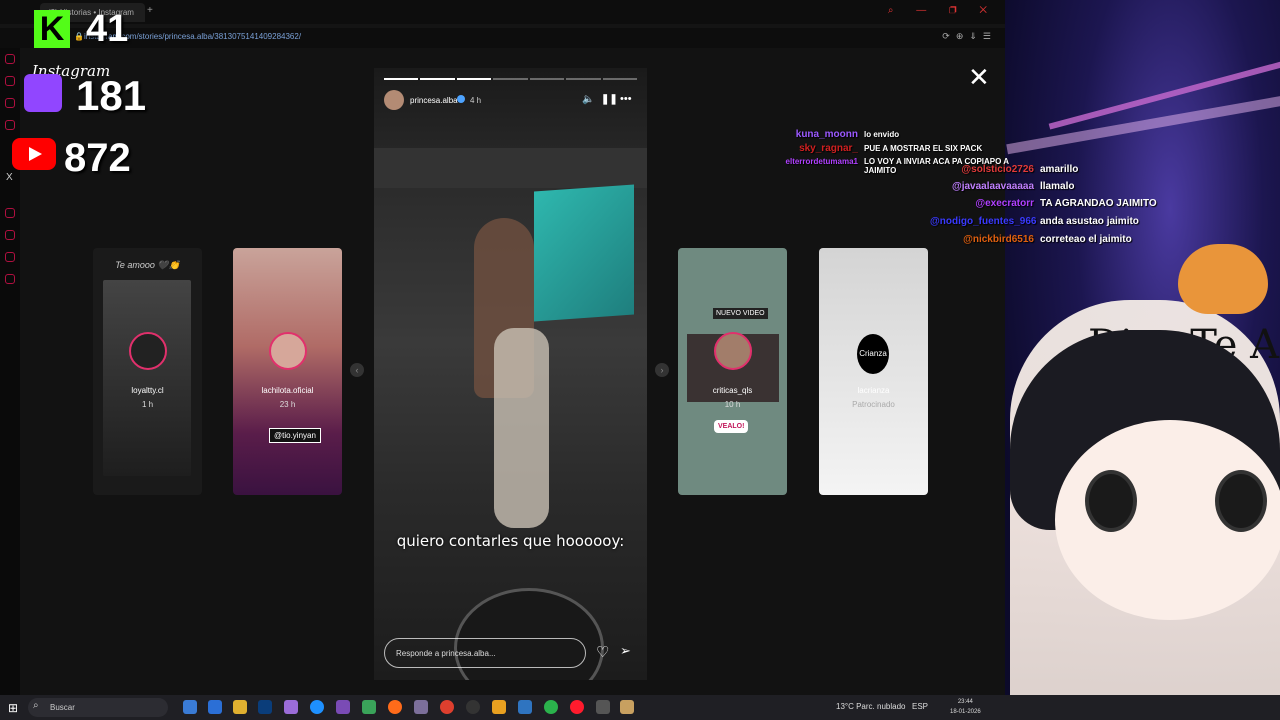  I want to click on chat-text: TA AGRANDAO JAIMITO, so click(1098, 203).